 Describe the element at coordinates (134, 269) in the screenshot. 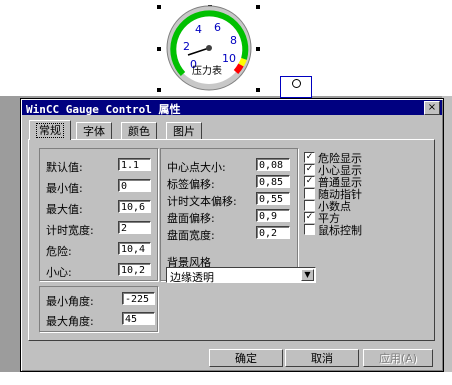

I see `caution-input: 10,2` at that location.